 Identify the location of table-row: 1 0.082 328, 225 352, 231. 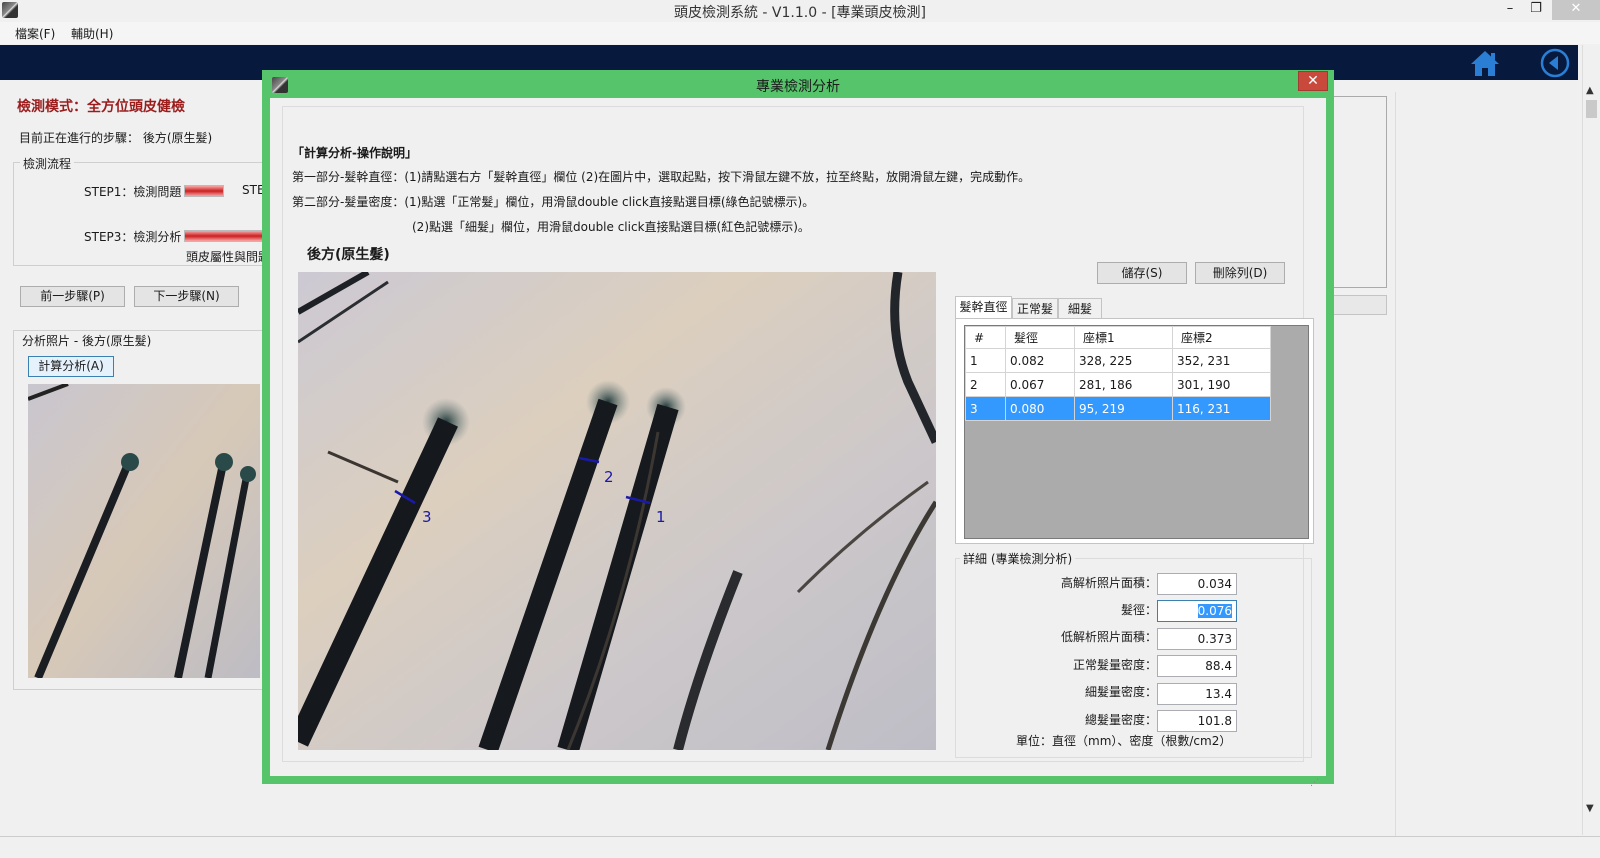
(1118, 360).